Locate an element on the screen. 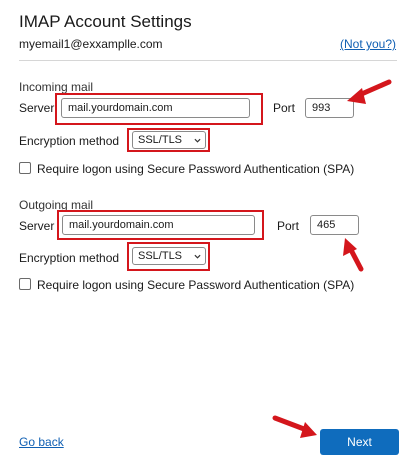  incoming-server-input is located at coordinates (155, 108).